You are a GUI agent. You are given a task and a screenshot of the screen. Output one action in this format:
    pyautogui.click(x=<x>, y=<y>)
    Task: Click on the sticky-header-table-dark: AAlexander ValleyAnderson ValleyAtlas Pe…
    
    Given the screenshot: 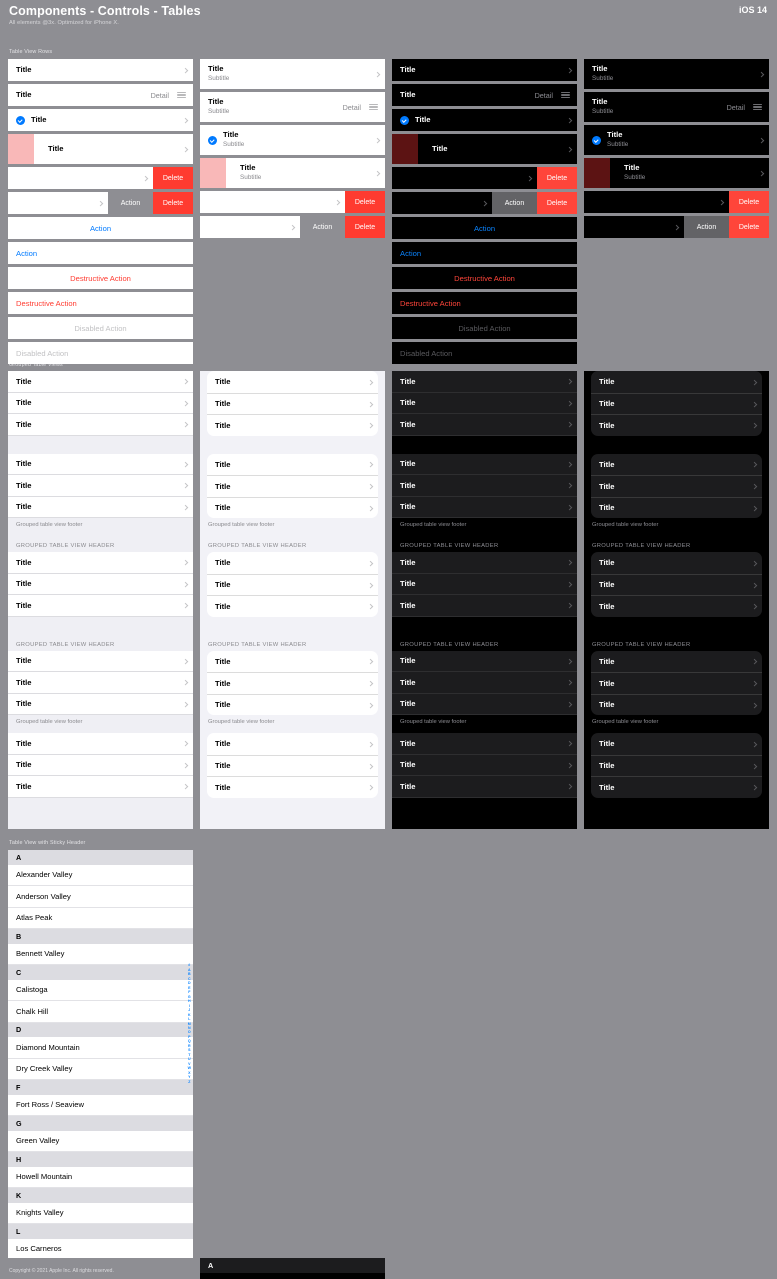 What is the action you would take?
    pyautogui.click(x=292, y=1268)
    